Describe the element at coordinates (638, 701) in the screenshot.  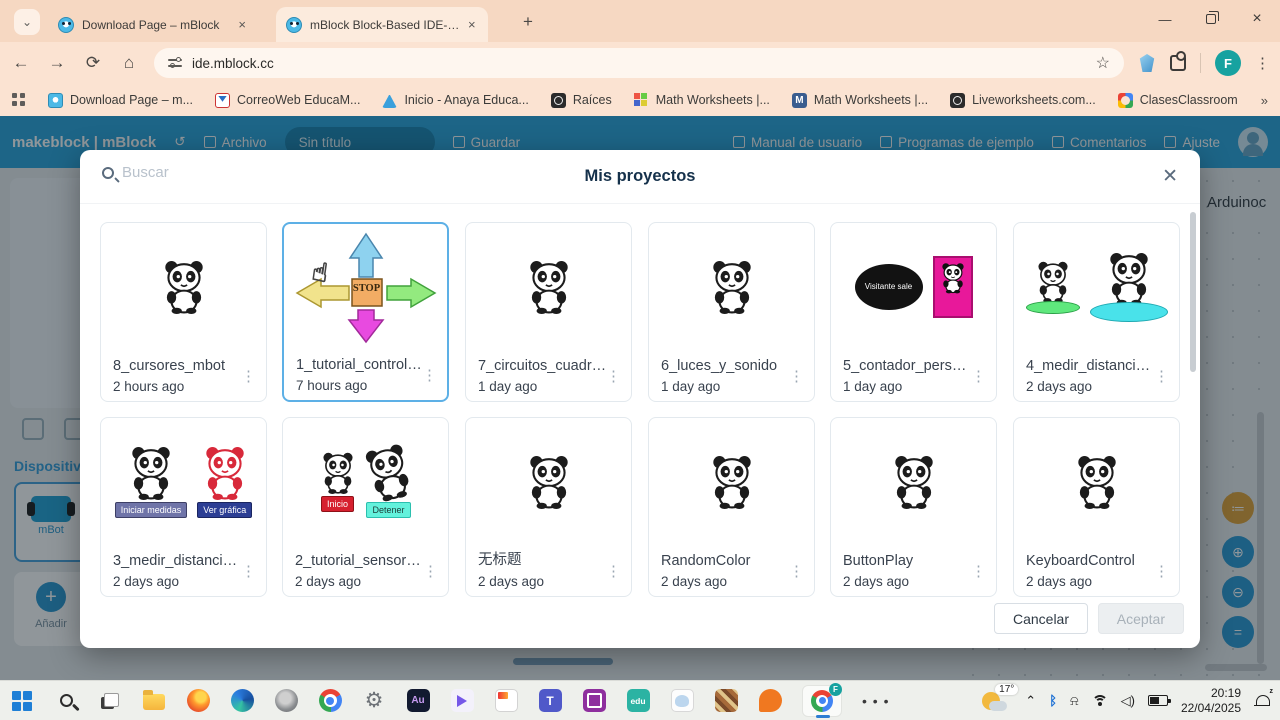
I see `edu-app-button: edu` at that location.